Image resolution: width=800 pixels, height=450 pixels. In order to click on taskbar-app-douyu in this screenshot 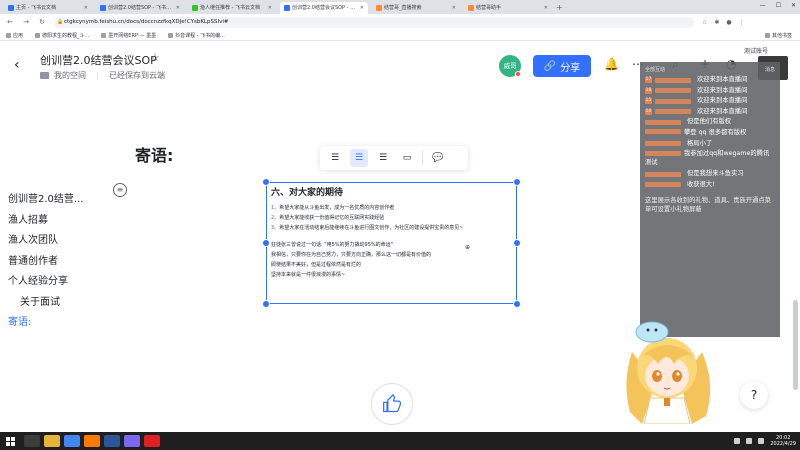, I will do `click(92, 441)`.